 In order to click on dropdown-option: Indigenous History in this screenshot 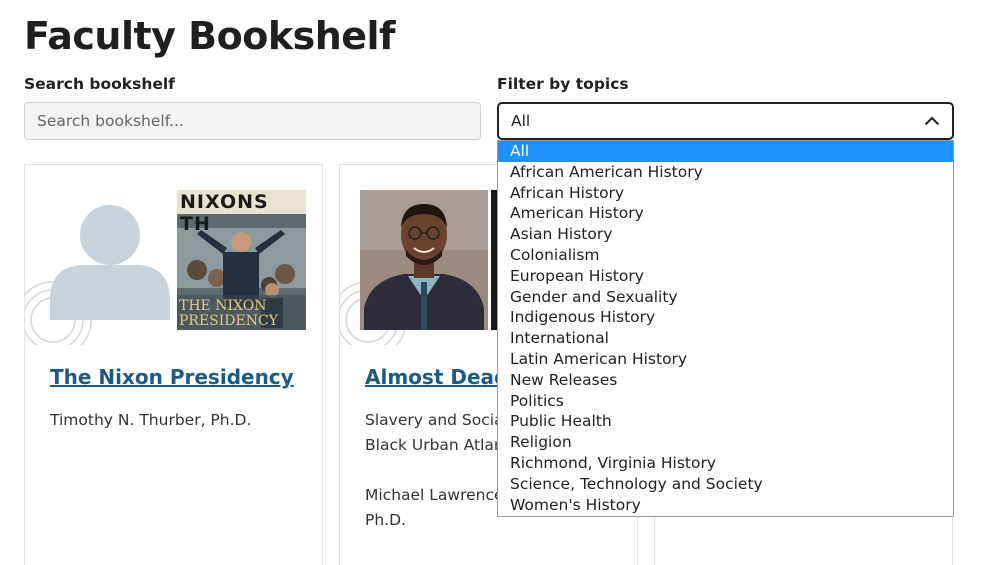, I will do `click(725, 317)`.